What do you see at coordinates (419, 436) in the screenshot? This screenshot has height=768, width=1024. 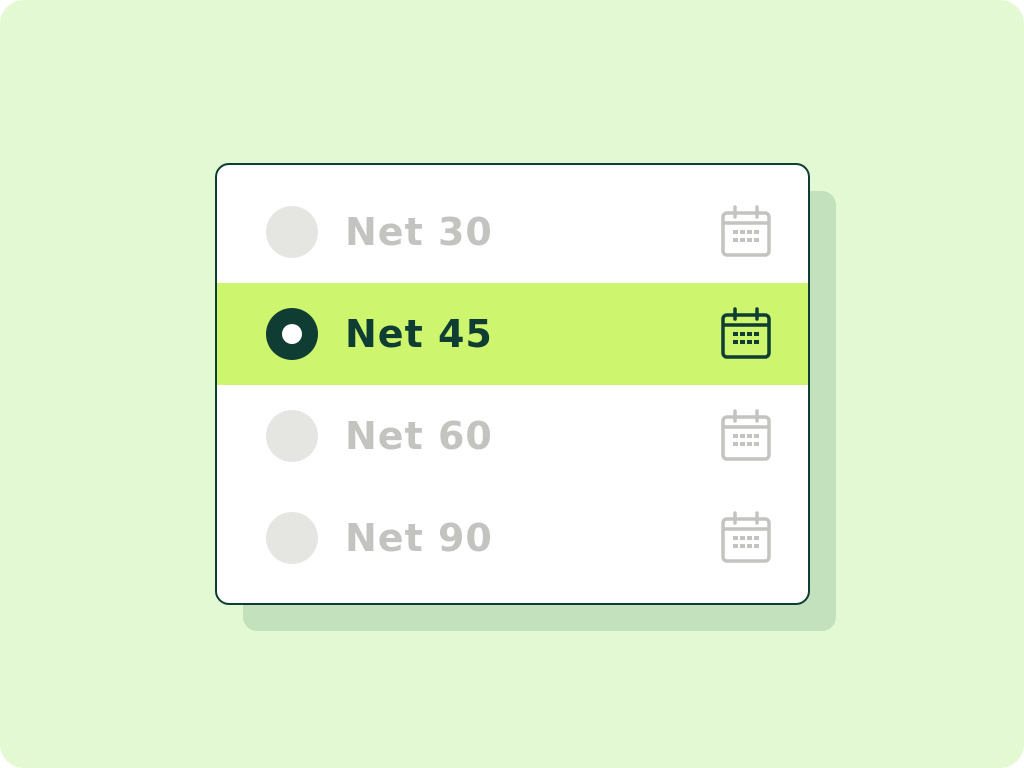 I see `option-label: Net 60` at bounding box center [419, 436].